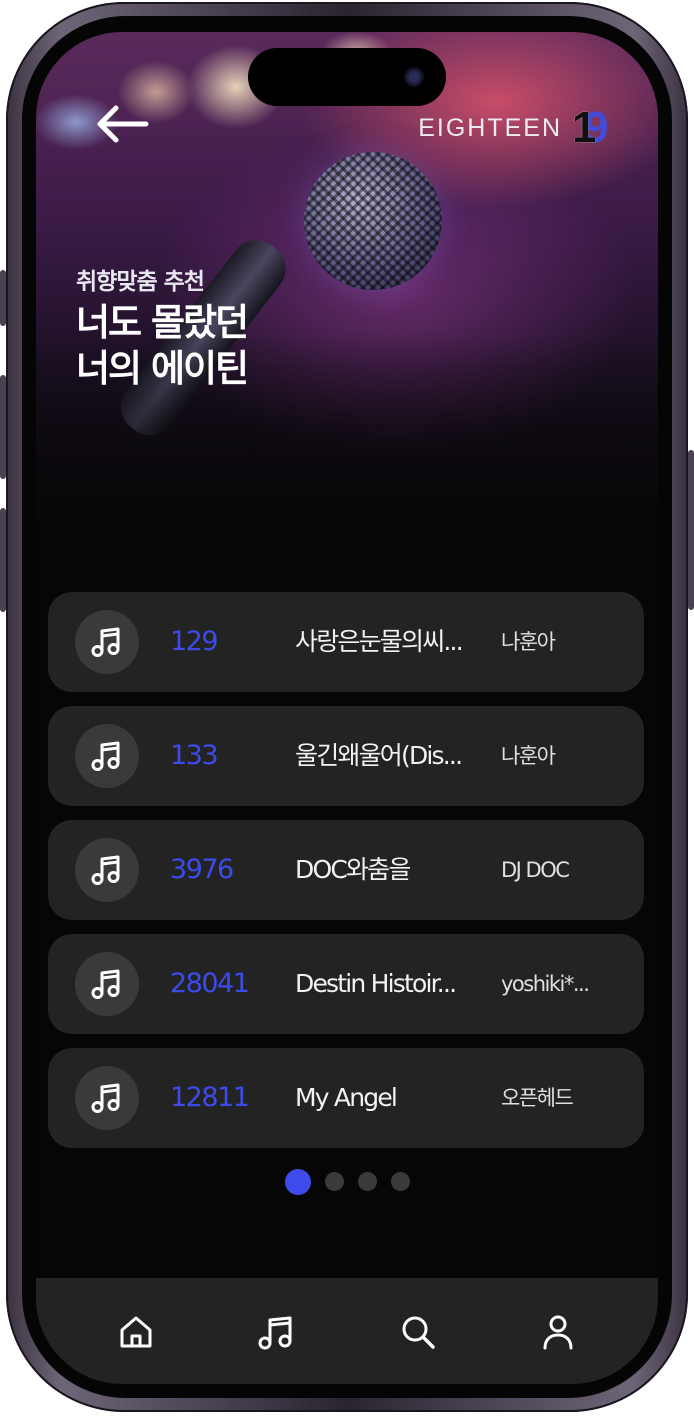  I want to click on song-row: 129 사랑은눈물의씨... 나훈아, so click(346, 642).